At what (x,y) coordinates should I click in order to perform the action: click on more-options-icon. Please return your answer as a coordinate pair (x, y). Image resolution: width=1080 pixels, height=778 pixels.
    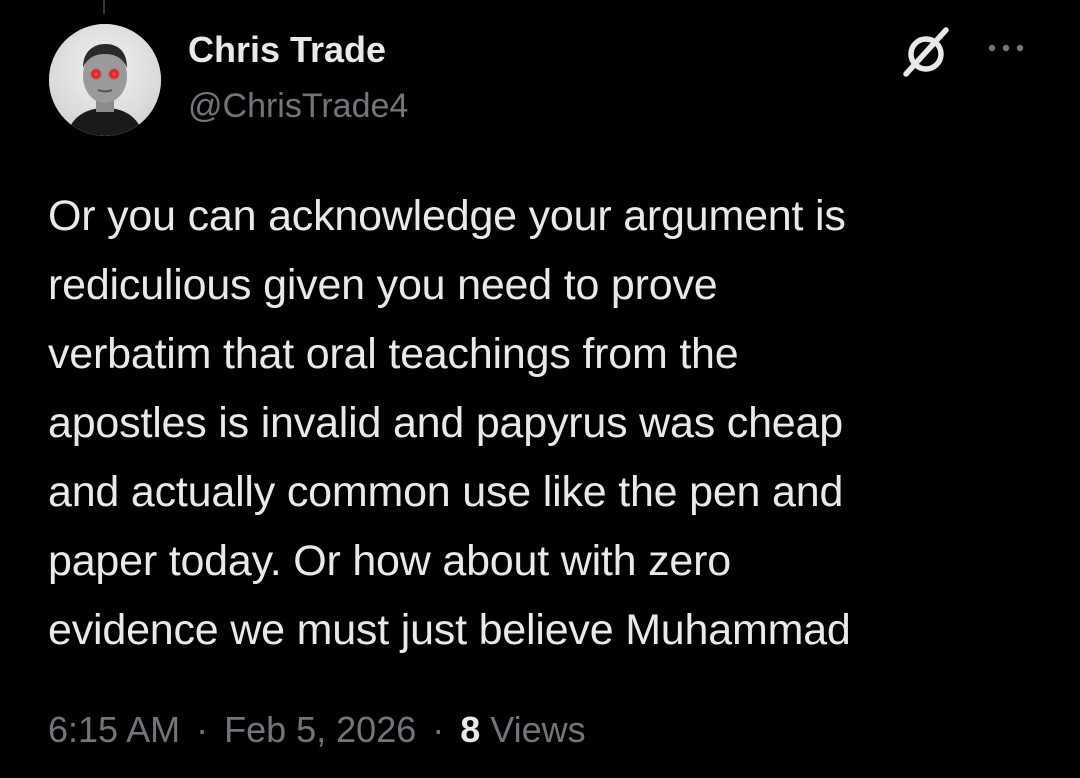
    Looking at the image, I should click on (1006, 48).